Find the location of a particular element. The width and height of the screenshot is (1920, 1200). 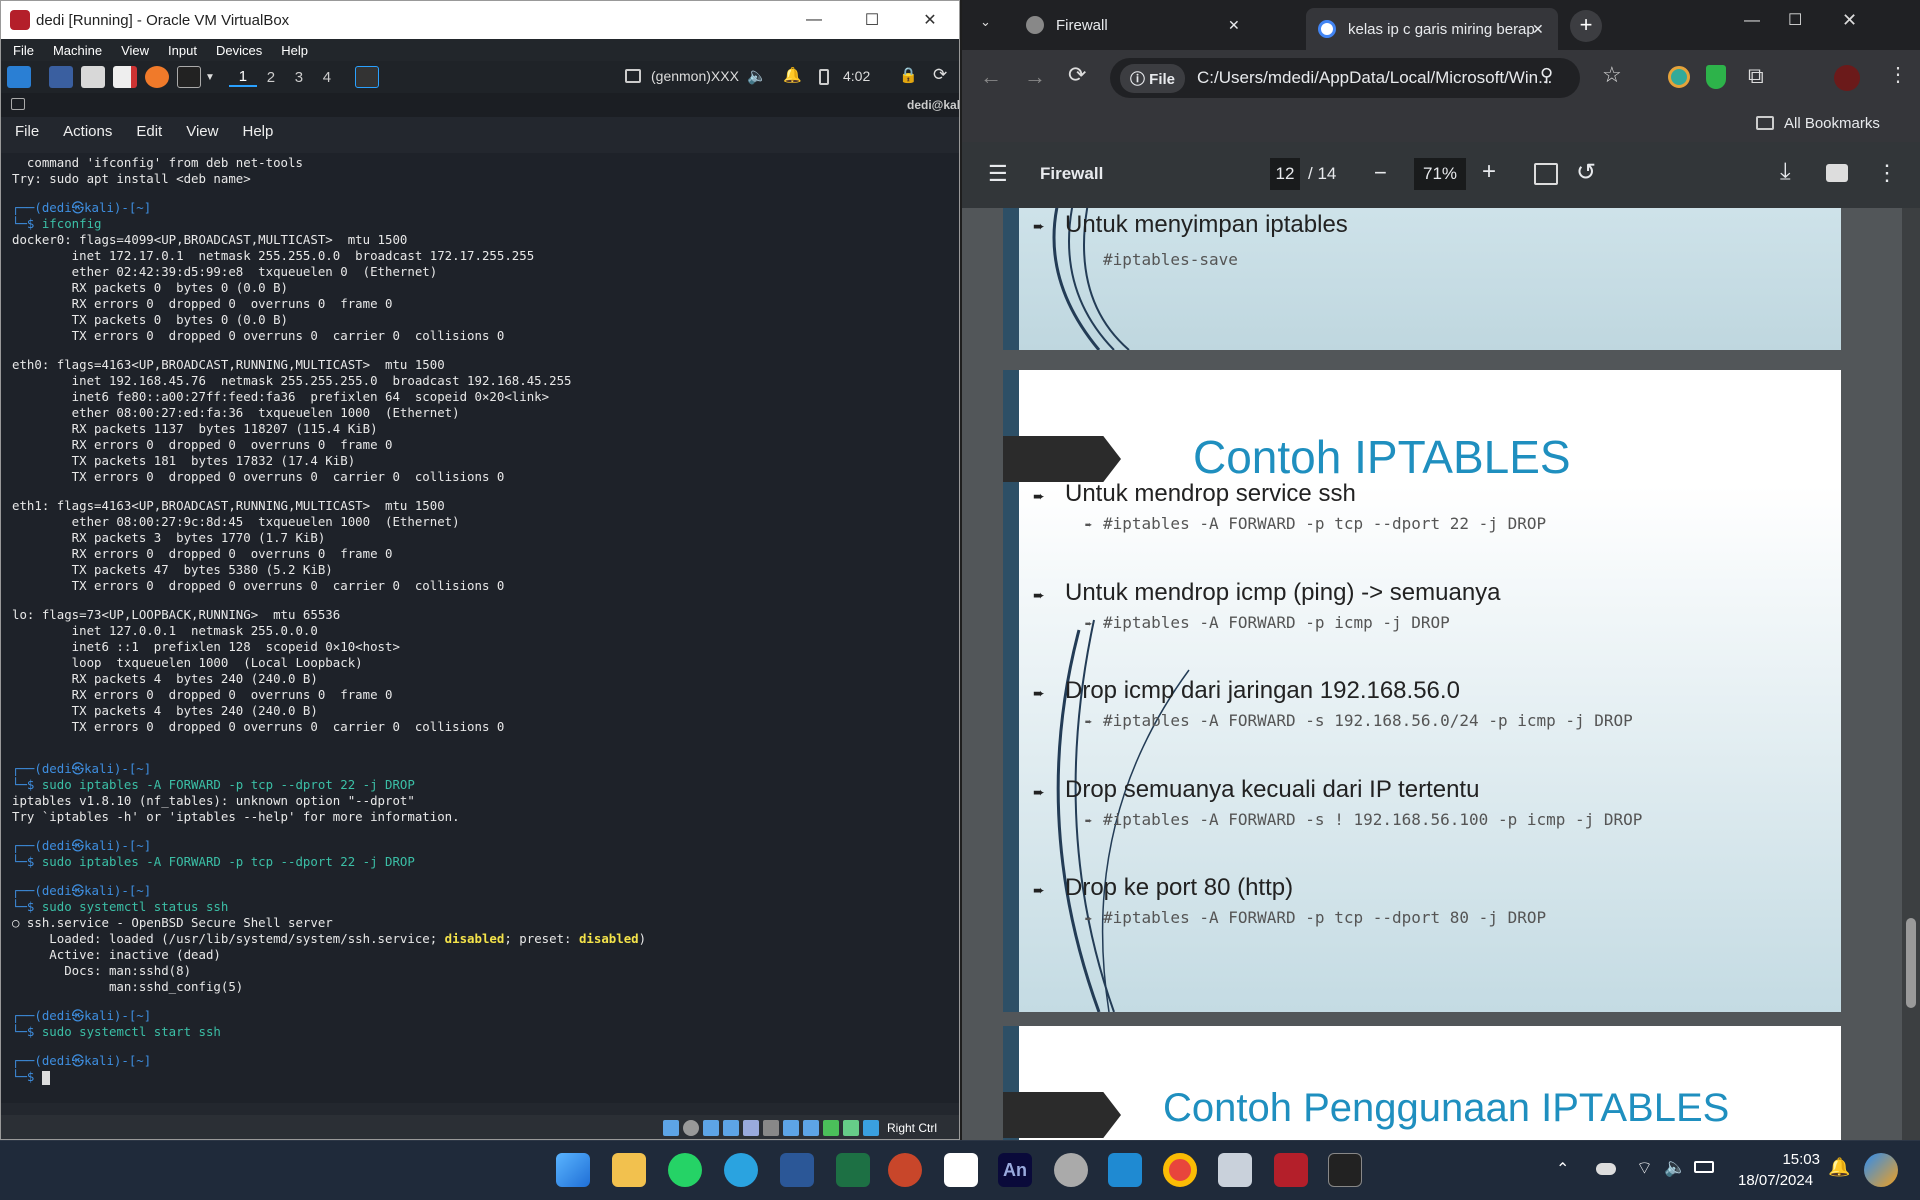

cpu-icon is located at coordinates (830, 1128).